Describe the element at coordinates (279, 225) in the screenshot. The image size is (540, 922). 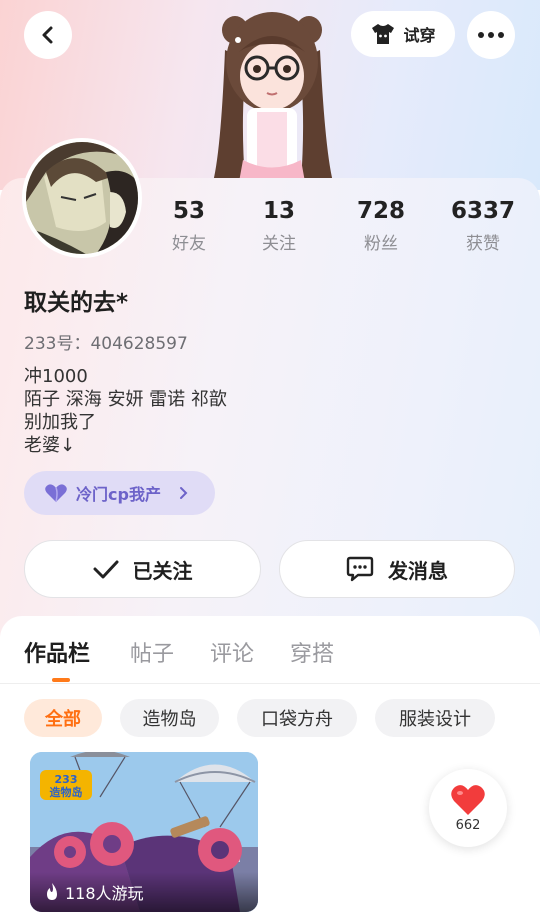
I see `stat-following: 13 关注` at that location.